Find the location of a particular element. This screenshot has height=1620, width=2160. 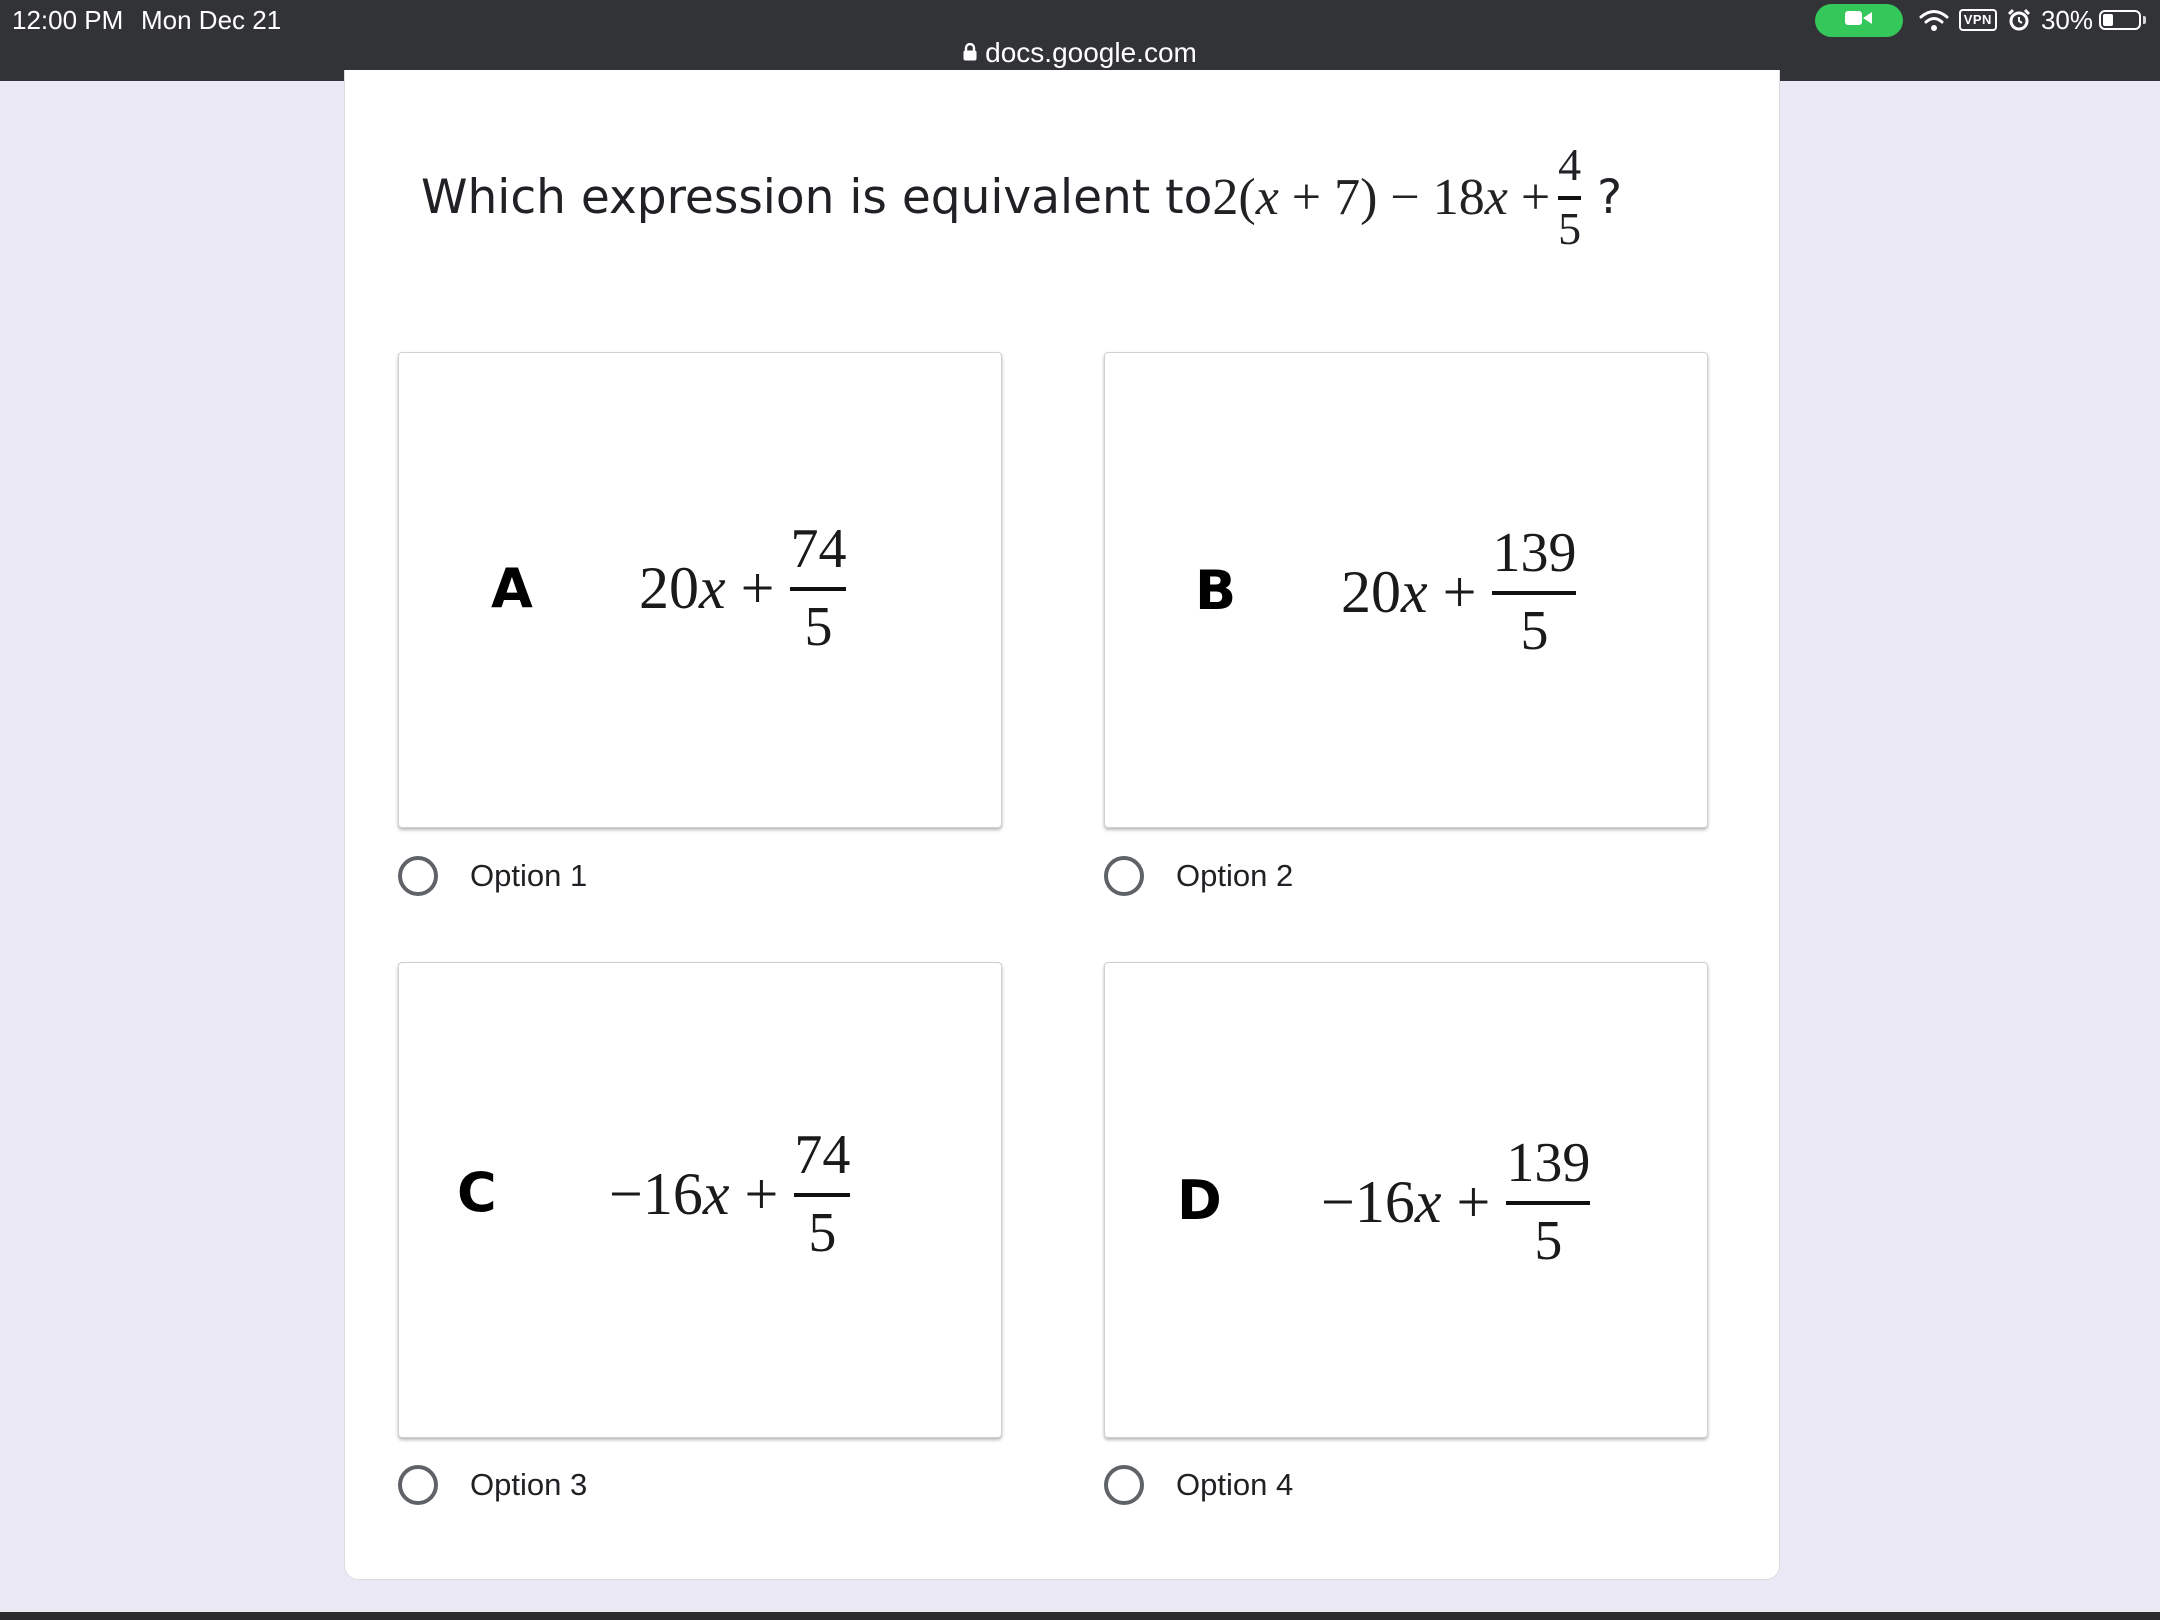

lock-icon is located at coordinates (970, 52).